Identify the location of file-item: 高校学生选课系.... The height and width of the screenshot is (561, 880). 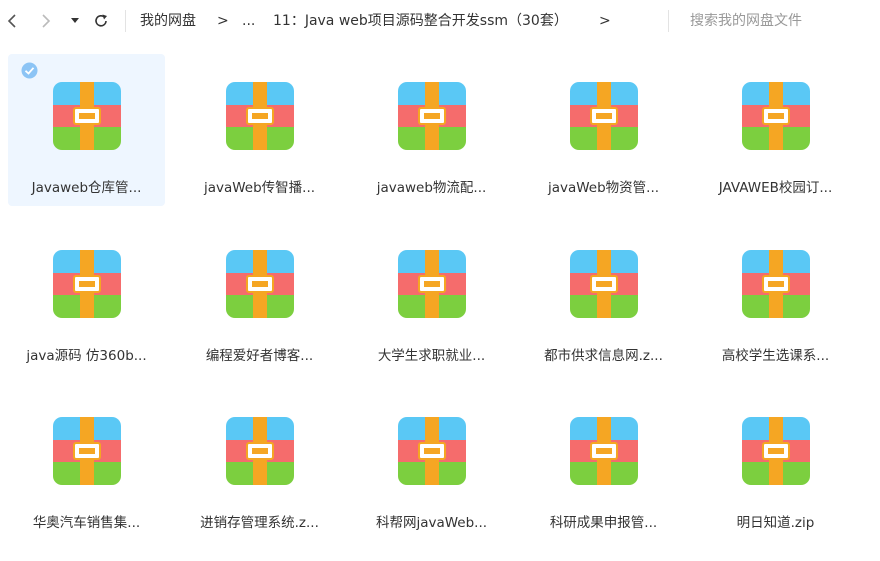
(775, 298).